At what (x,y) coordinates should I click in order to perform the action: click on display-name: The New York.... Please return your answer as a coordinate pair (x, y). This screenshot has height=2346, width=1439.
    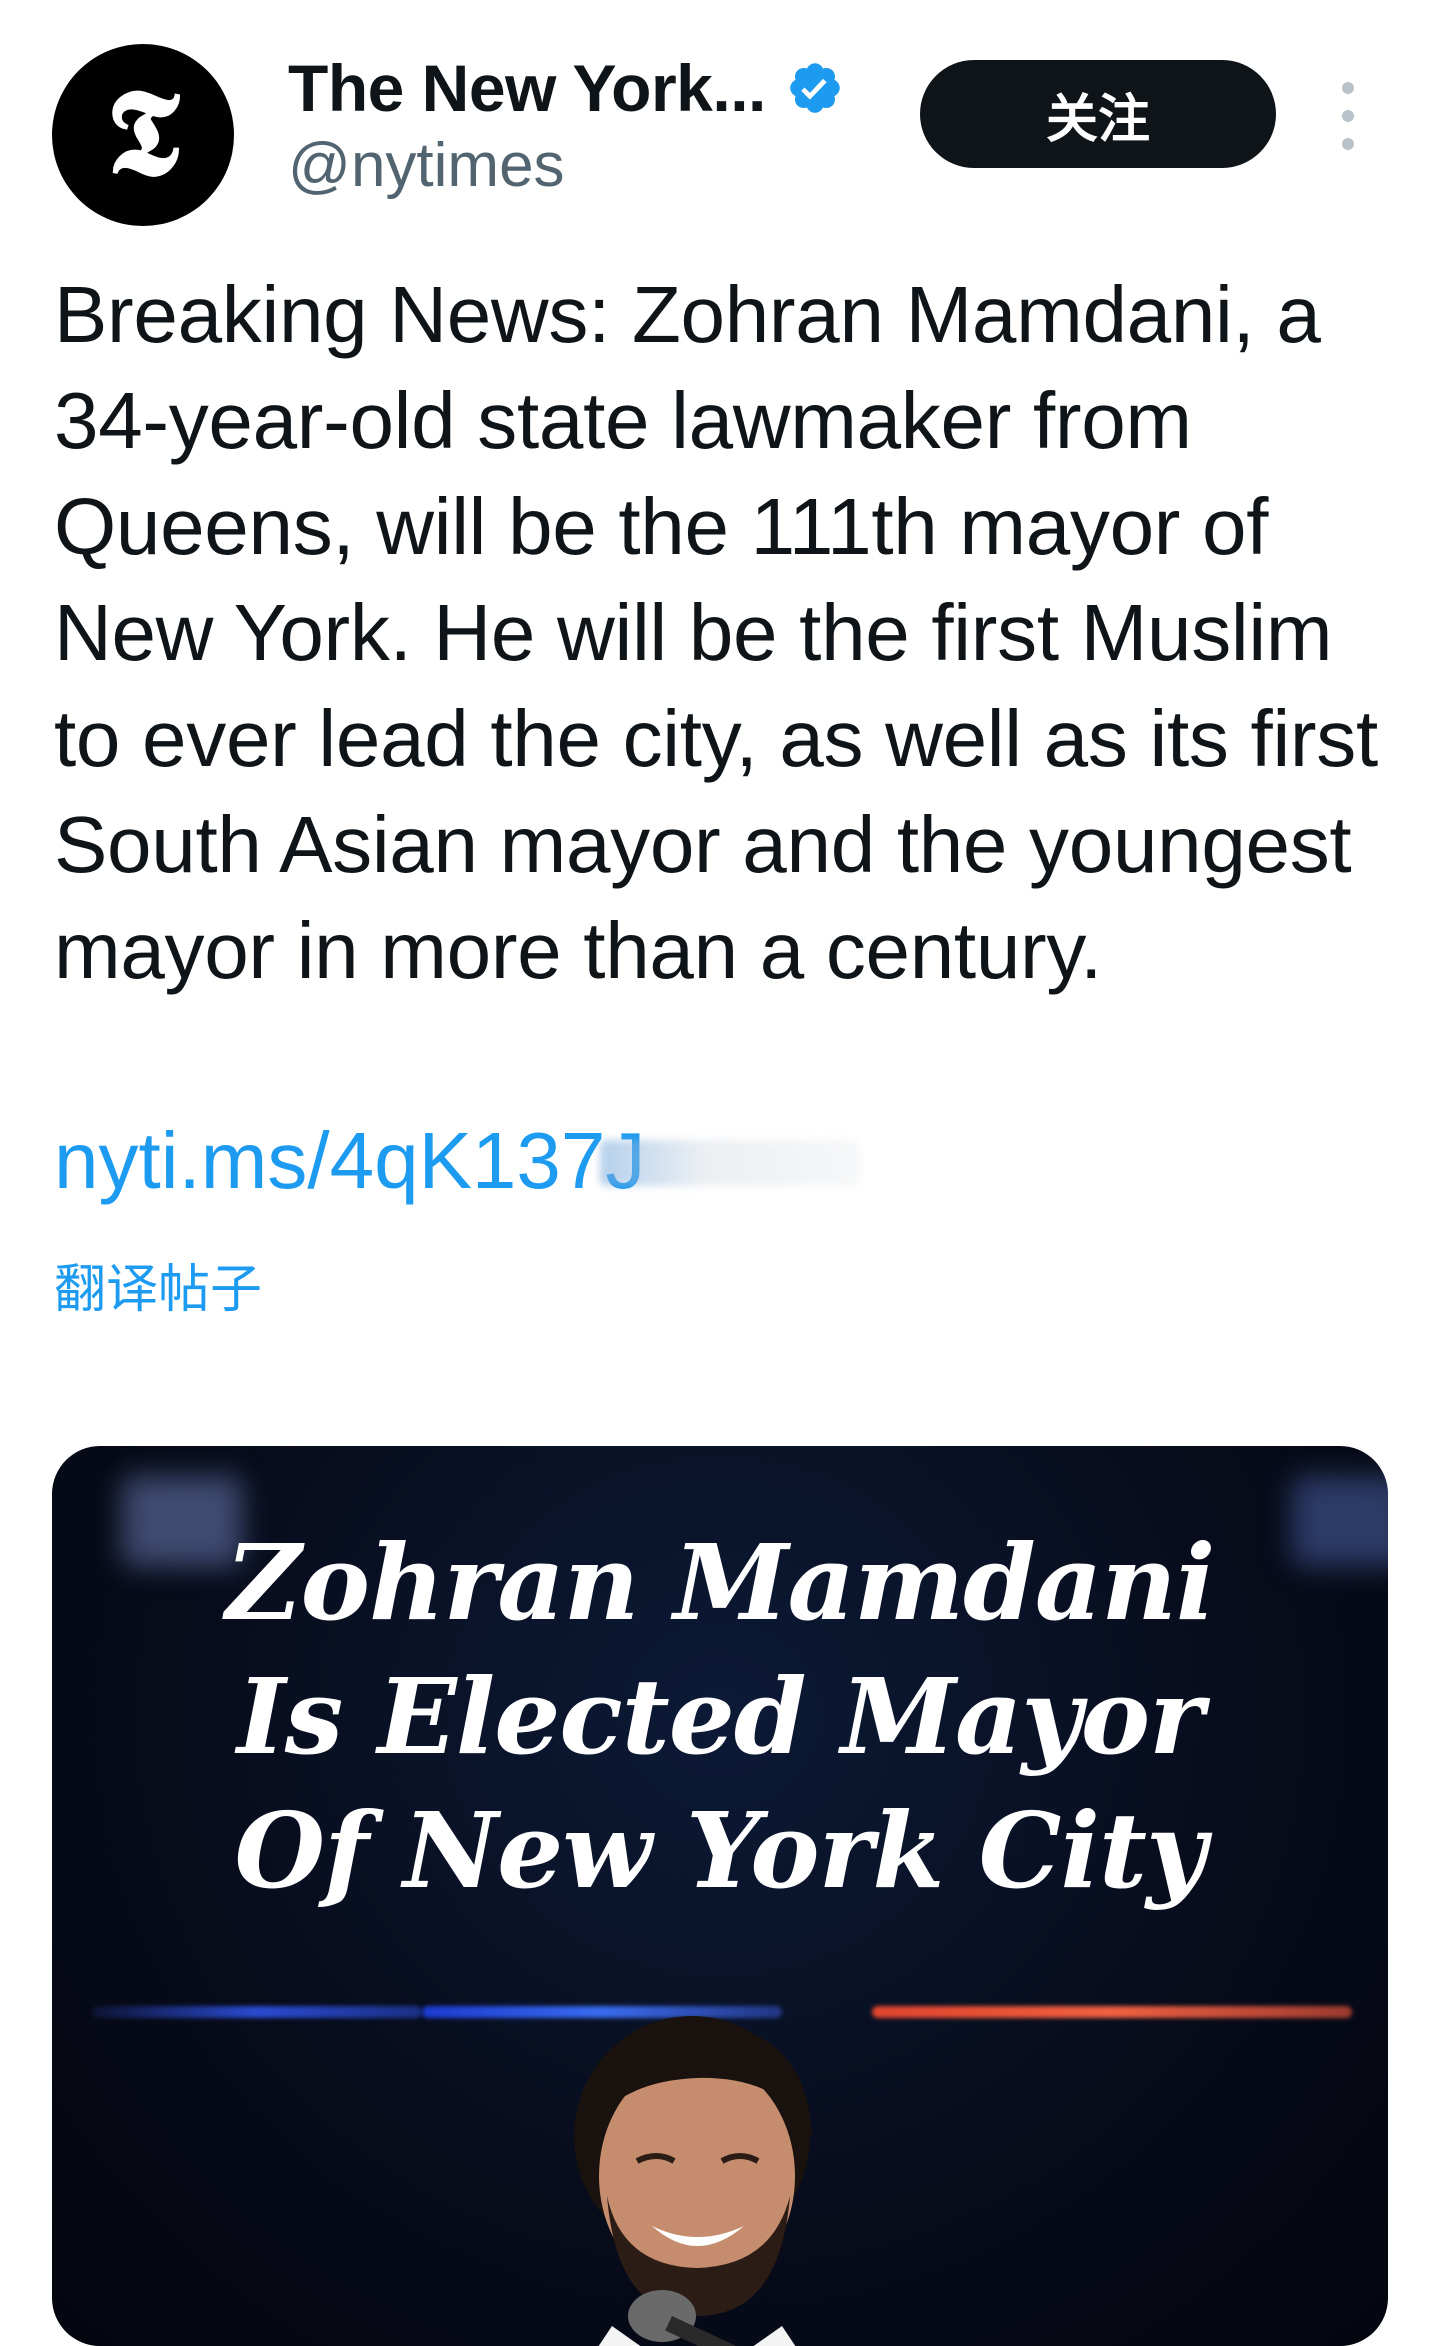
    Looking at the image, I should click on (527, 88).